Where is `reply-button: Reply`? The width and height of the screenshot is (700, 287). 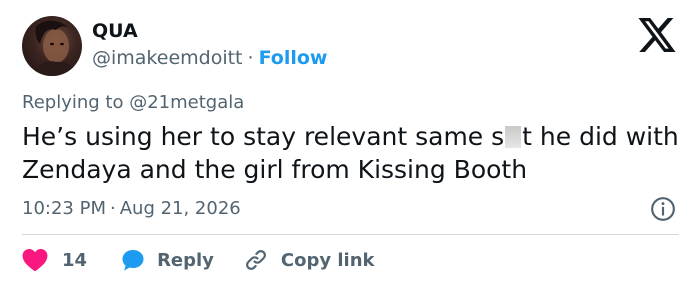 reply-button: Reply is located at coordinates (167, 260).